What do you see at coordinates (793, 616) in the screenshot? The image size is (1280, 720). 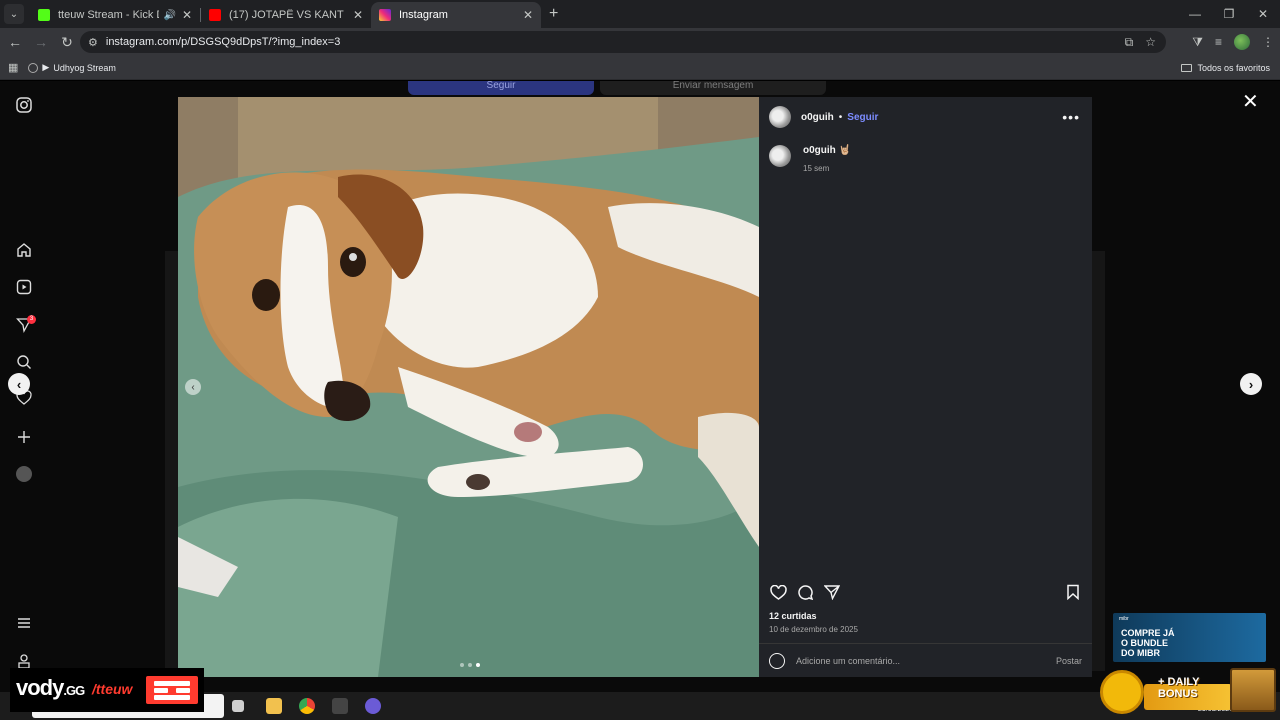 I see `likes-count: 12 curtidas` at bounding box center [793, 616].